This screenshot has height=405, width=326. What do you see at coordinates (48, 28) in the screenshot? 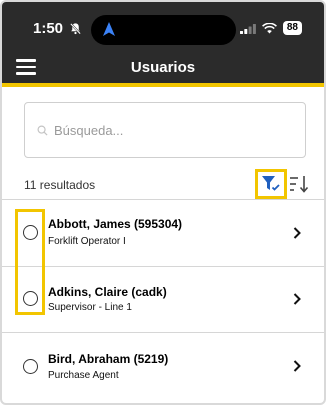
I see `status-time-label: 1:50` at bounding box center [48, 28].